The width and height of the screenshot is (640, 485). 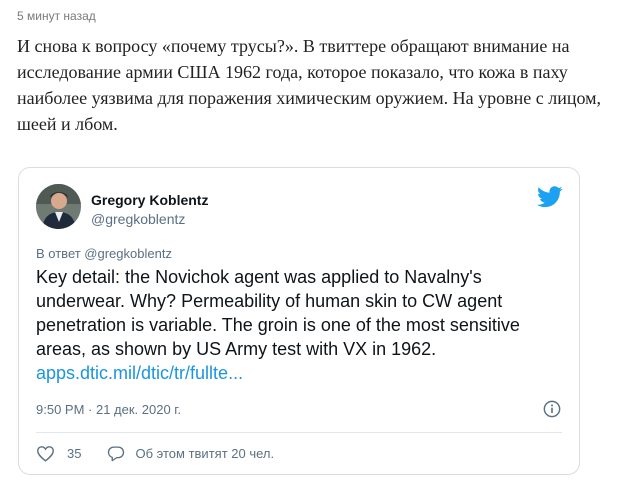 What do you see at coordinates (299, 432) in the screenshot?
I see `divider` at bounding box center [299, 432].